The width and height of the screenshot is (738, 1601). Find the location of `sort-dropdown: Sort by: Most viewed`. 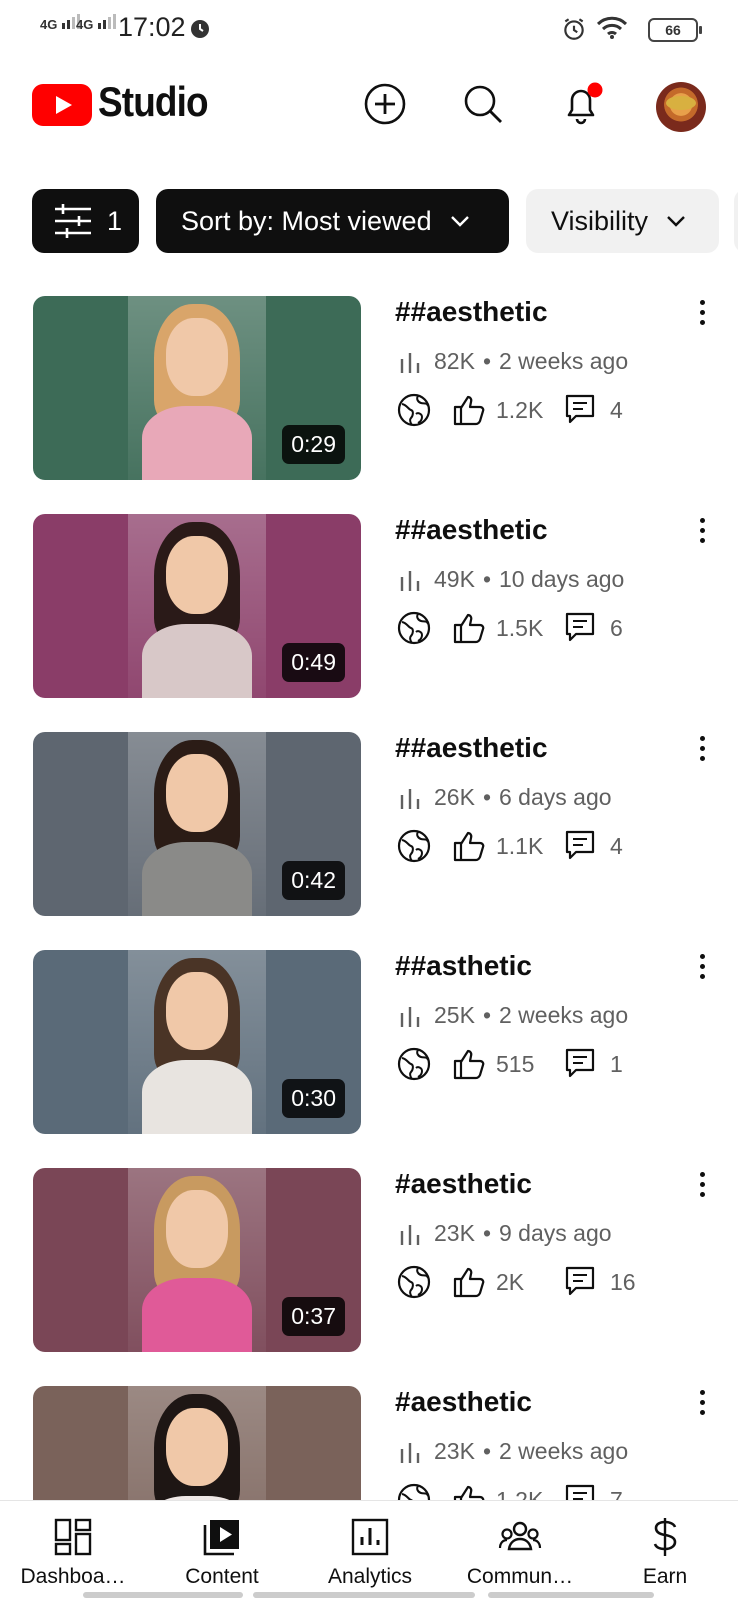

sort-dropdown: Sort by: Most viewed is located at coordinates (332, 221).